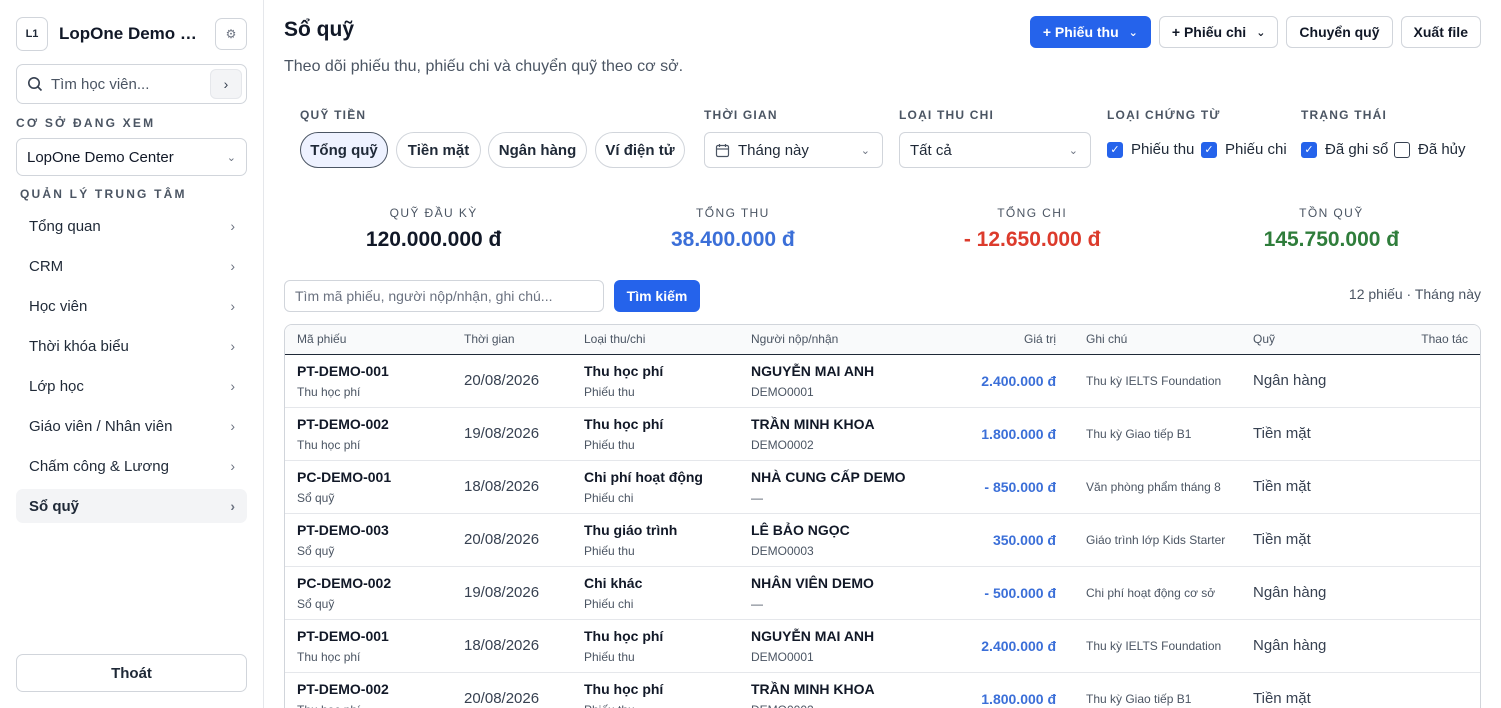  I want to click on voucher-note: Văn phòng phẩm tháng 8, so click(1153, 486).